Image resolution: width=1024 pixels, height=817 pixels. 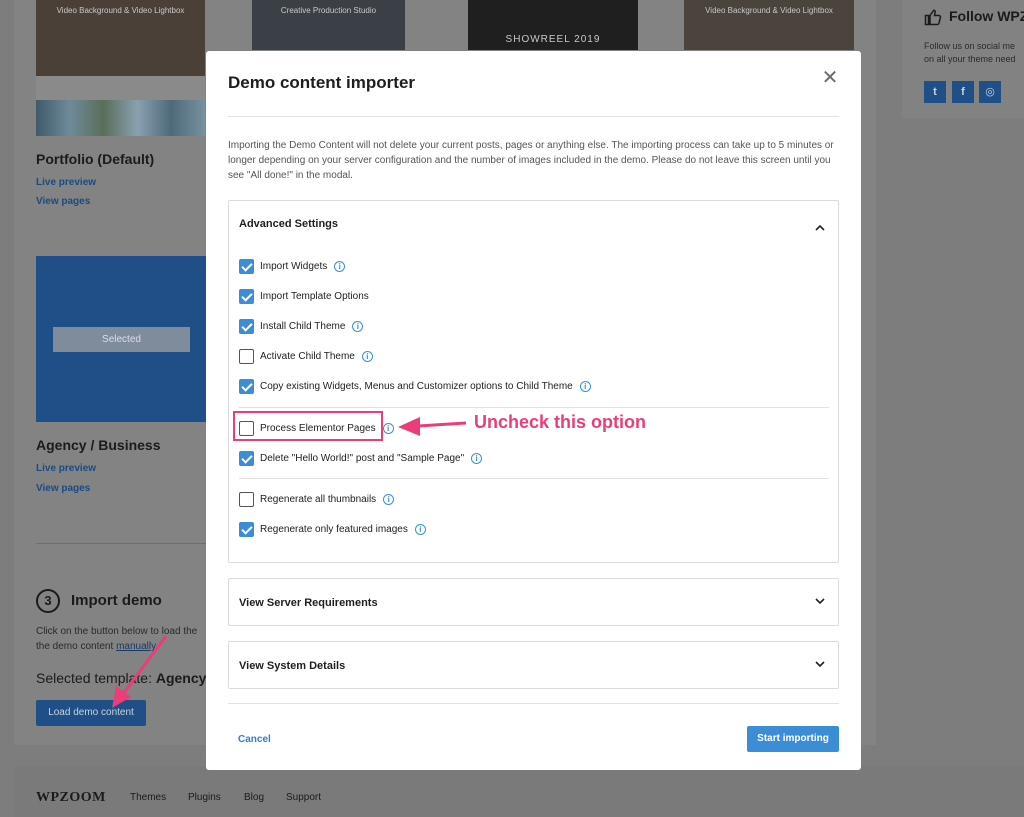 What do you see at coordinates (304, 296) in the screenshot?
I see `option-import-template-options: Import Template Options` at bounding box center [304, 296].